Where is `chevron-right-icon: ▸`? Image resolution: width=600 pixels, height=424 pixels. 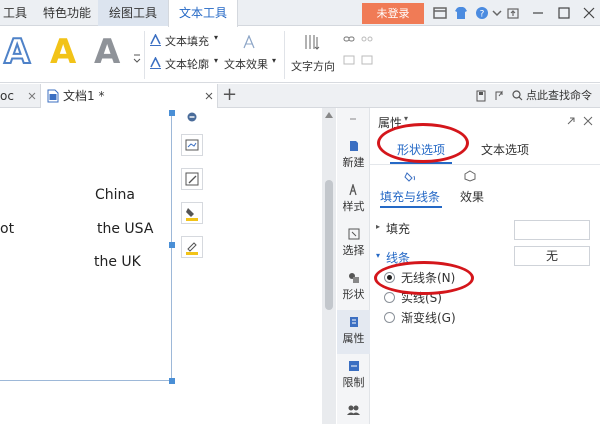
chevron-right-icon: ▸ is located at coordinates (378, 226).